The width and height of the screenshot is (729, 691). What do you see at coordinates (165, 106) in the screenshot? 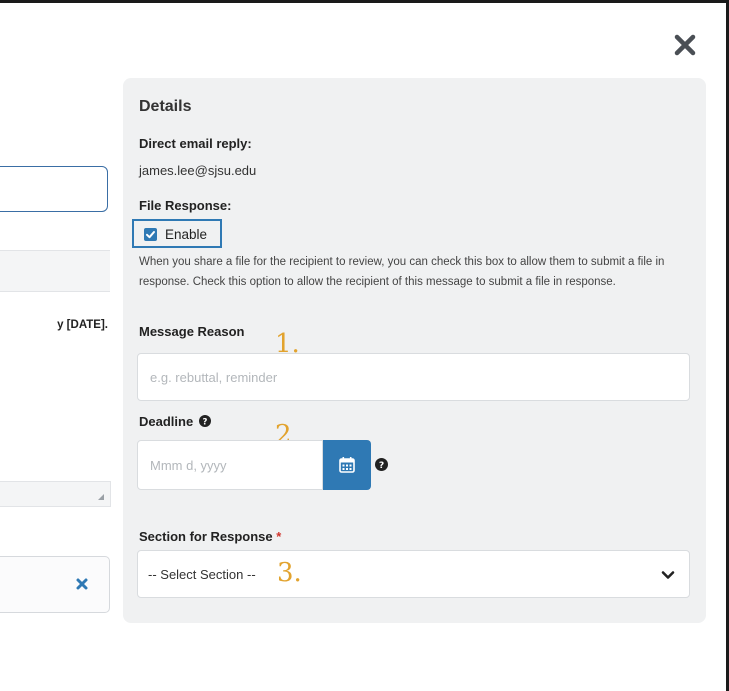
I see `details-title: Details` at bounding box center [165, 106].